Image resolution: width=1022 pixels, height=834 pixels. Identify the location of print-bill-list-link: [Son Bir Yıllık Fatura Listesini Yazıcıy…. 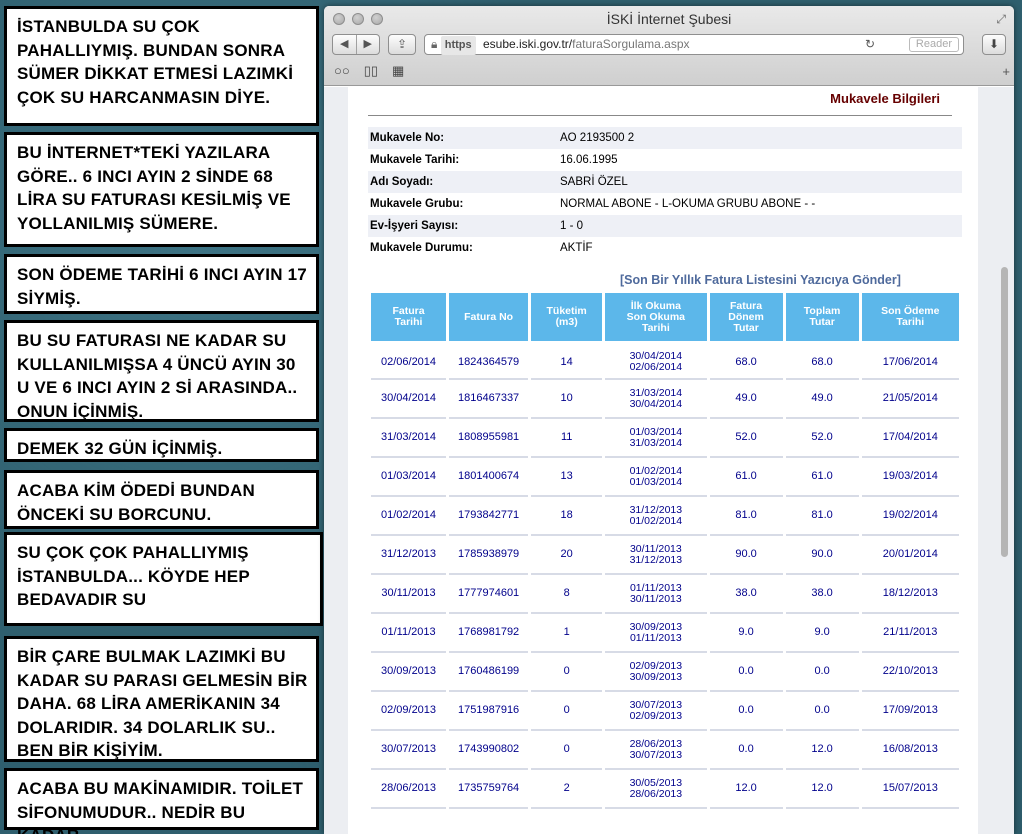
(760, 280).